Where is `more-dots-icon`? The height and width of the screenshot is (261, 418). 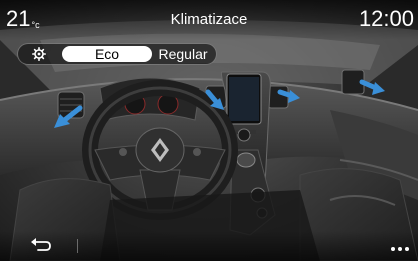 more-dots-icon is located at coordinates (400, 246).